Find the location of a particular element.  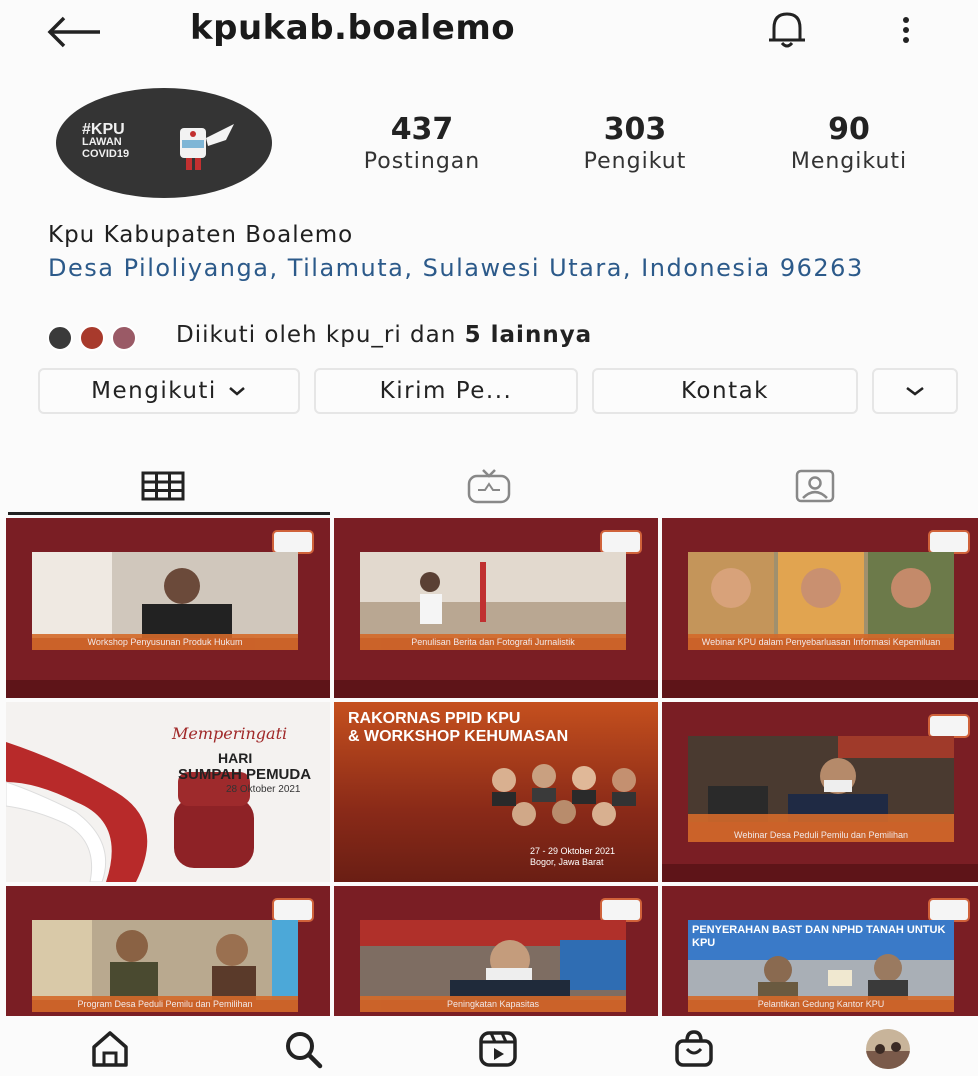

profile-avatar is located at coordinates (888, 1049).